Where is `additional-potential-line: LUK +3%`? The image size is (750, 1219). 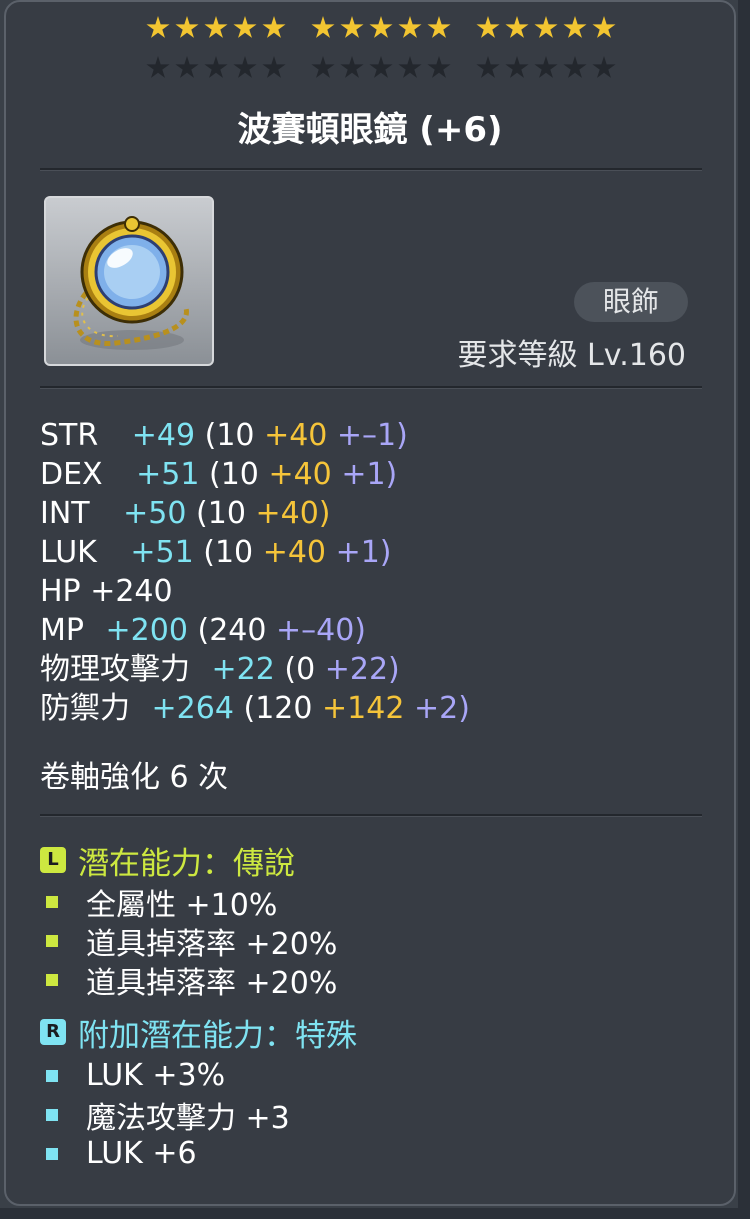
additional-potential-line: LUK +3% is located at coordinates (168, 1075).